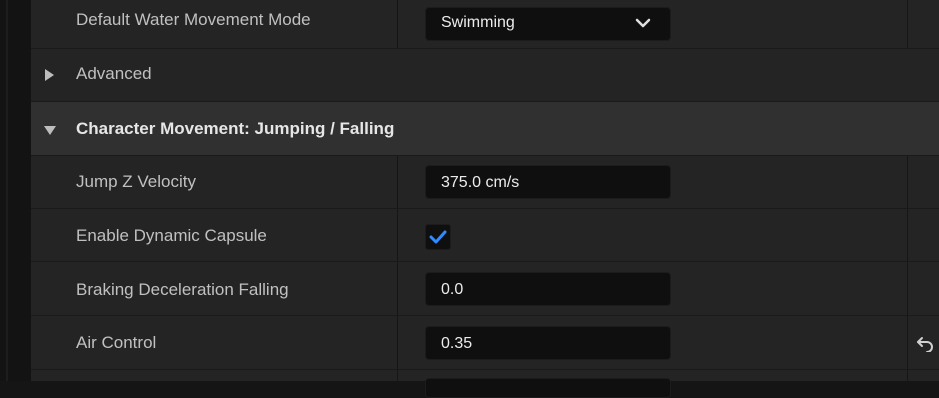  Describe the element at coordinates (214, 342) in the screenshot. I see `property-name-cell: Air Control` at that location.